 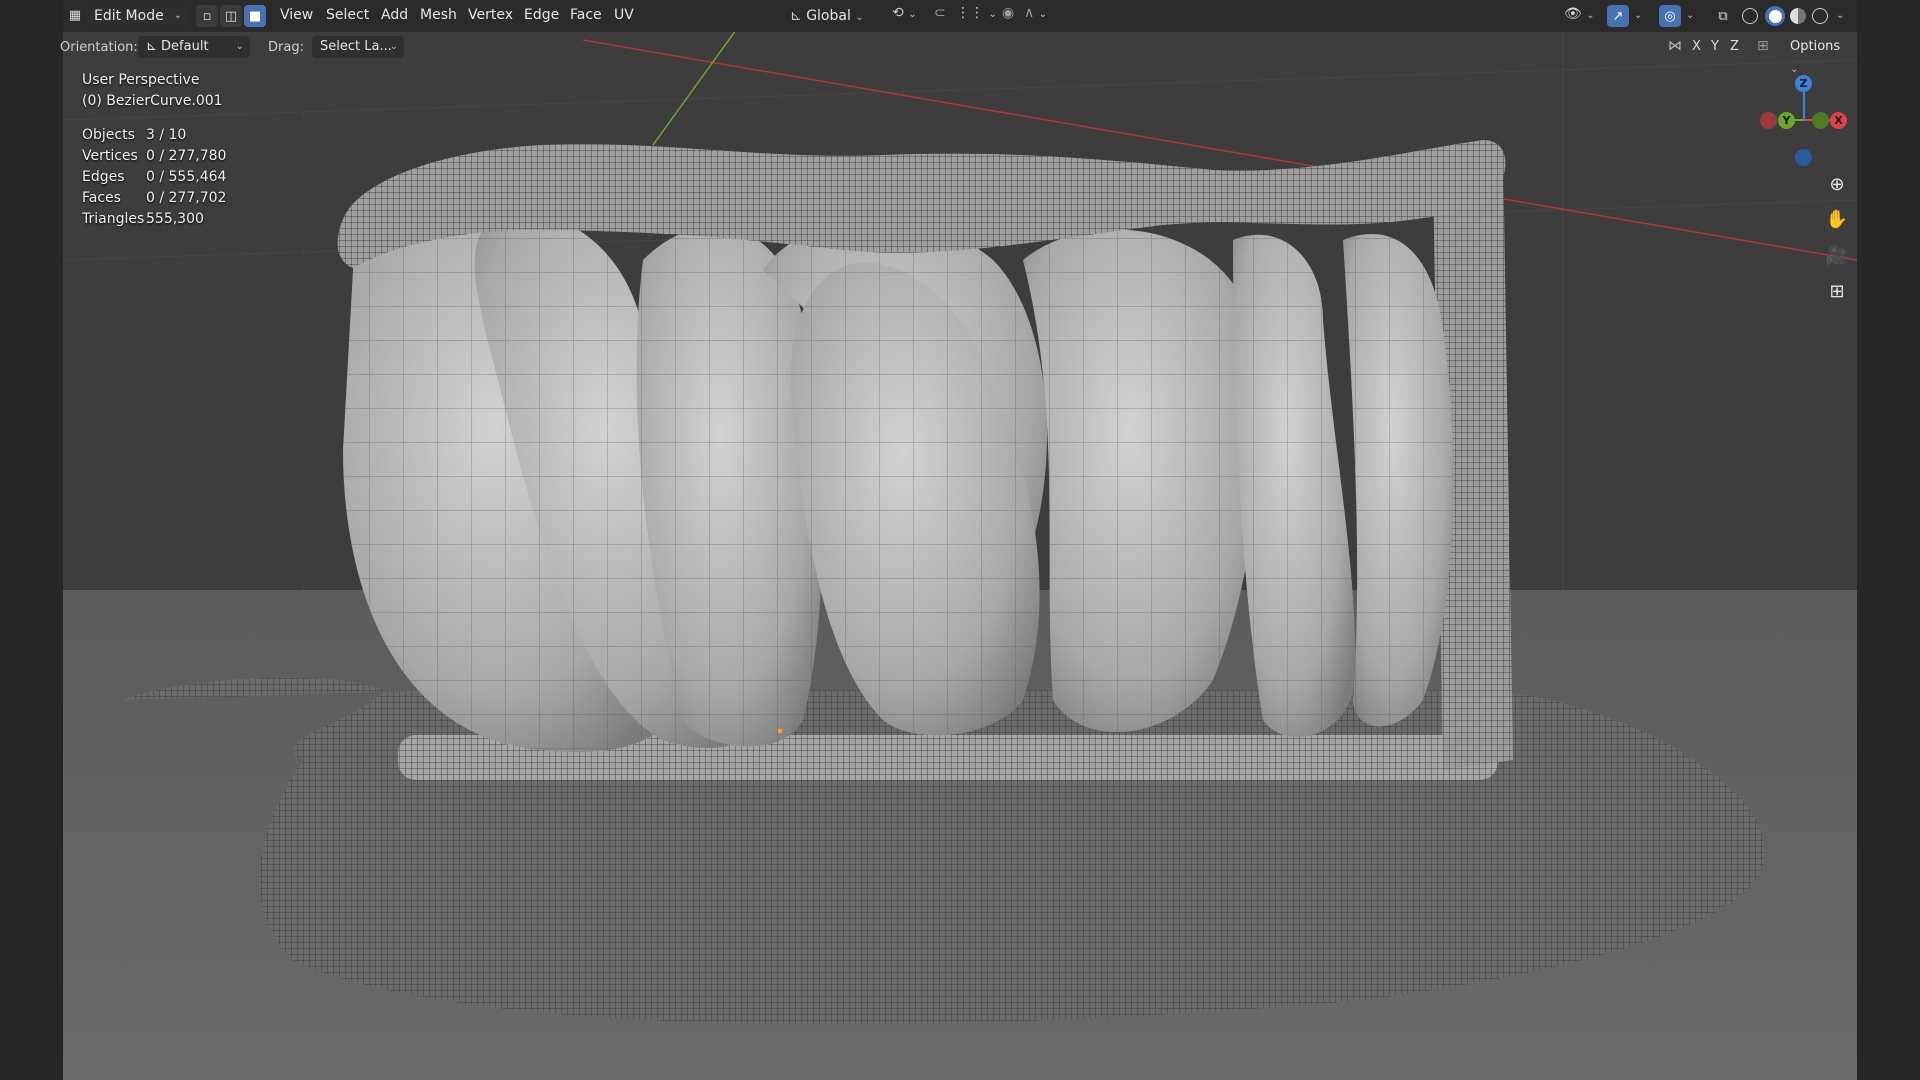 I want to click on drag-dropdown: Select La... ⌄, so click(x=358, y=47).